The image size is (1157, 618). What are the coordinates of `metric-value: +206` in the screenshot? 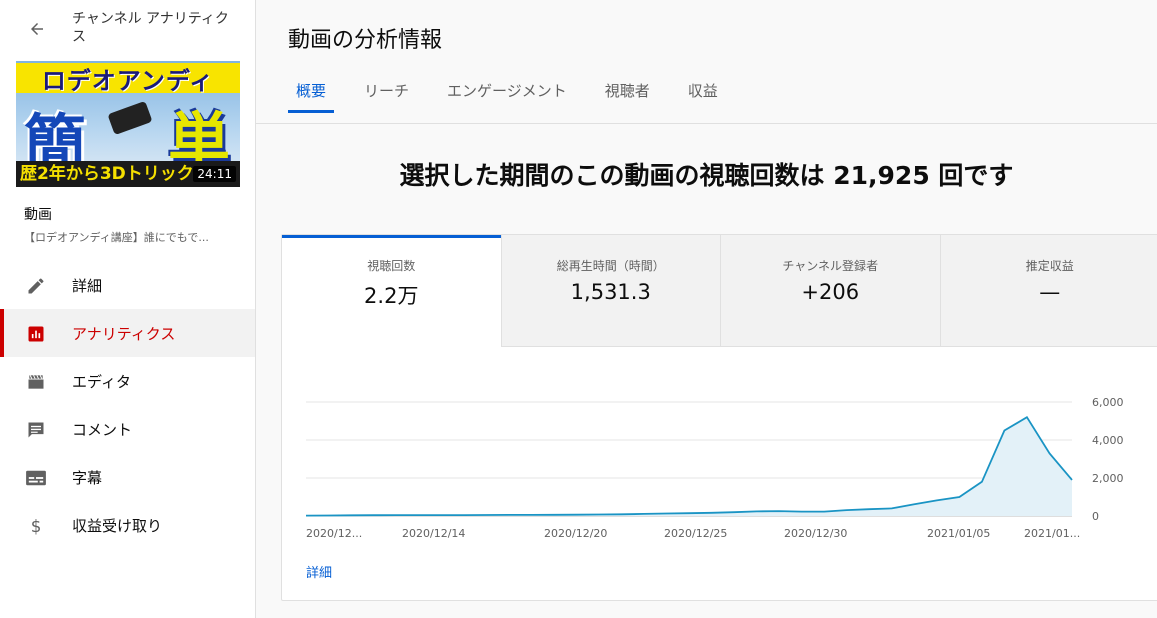 It's located at (830, 292).